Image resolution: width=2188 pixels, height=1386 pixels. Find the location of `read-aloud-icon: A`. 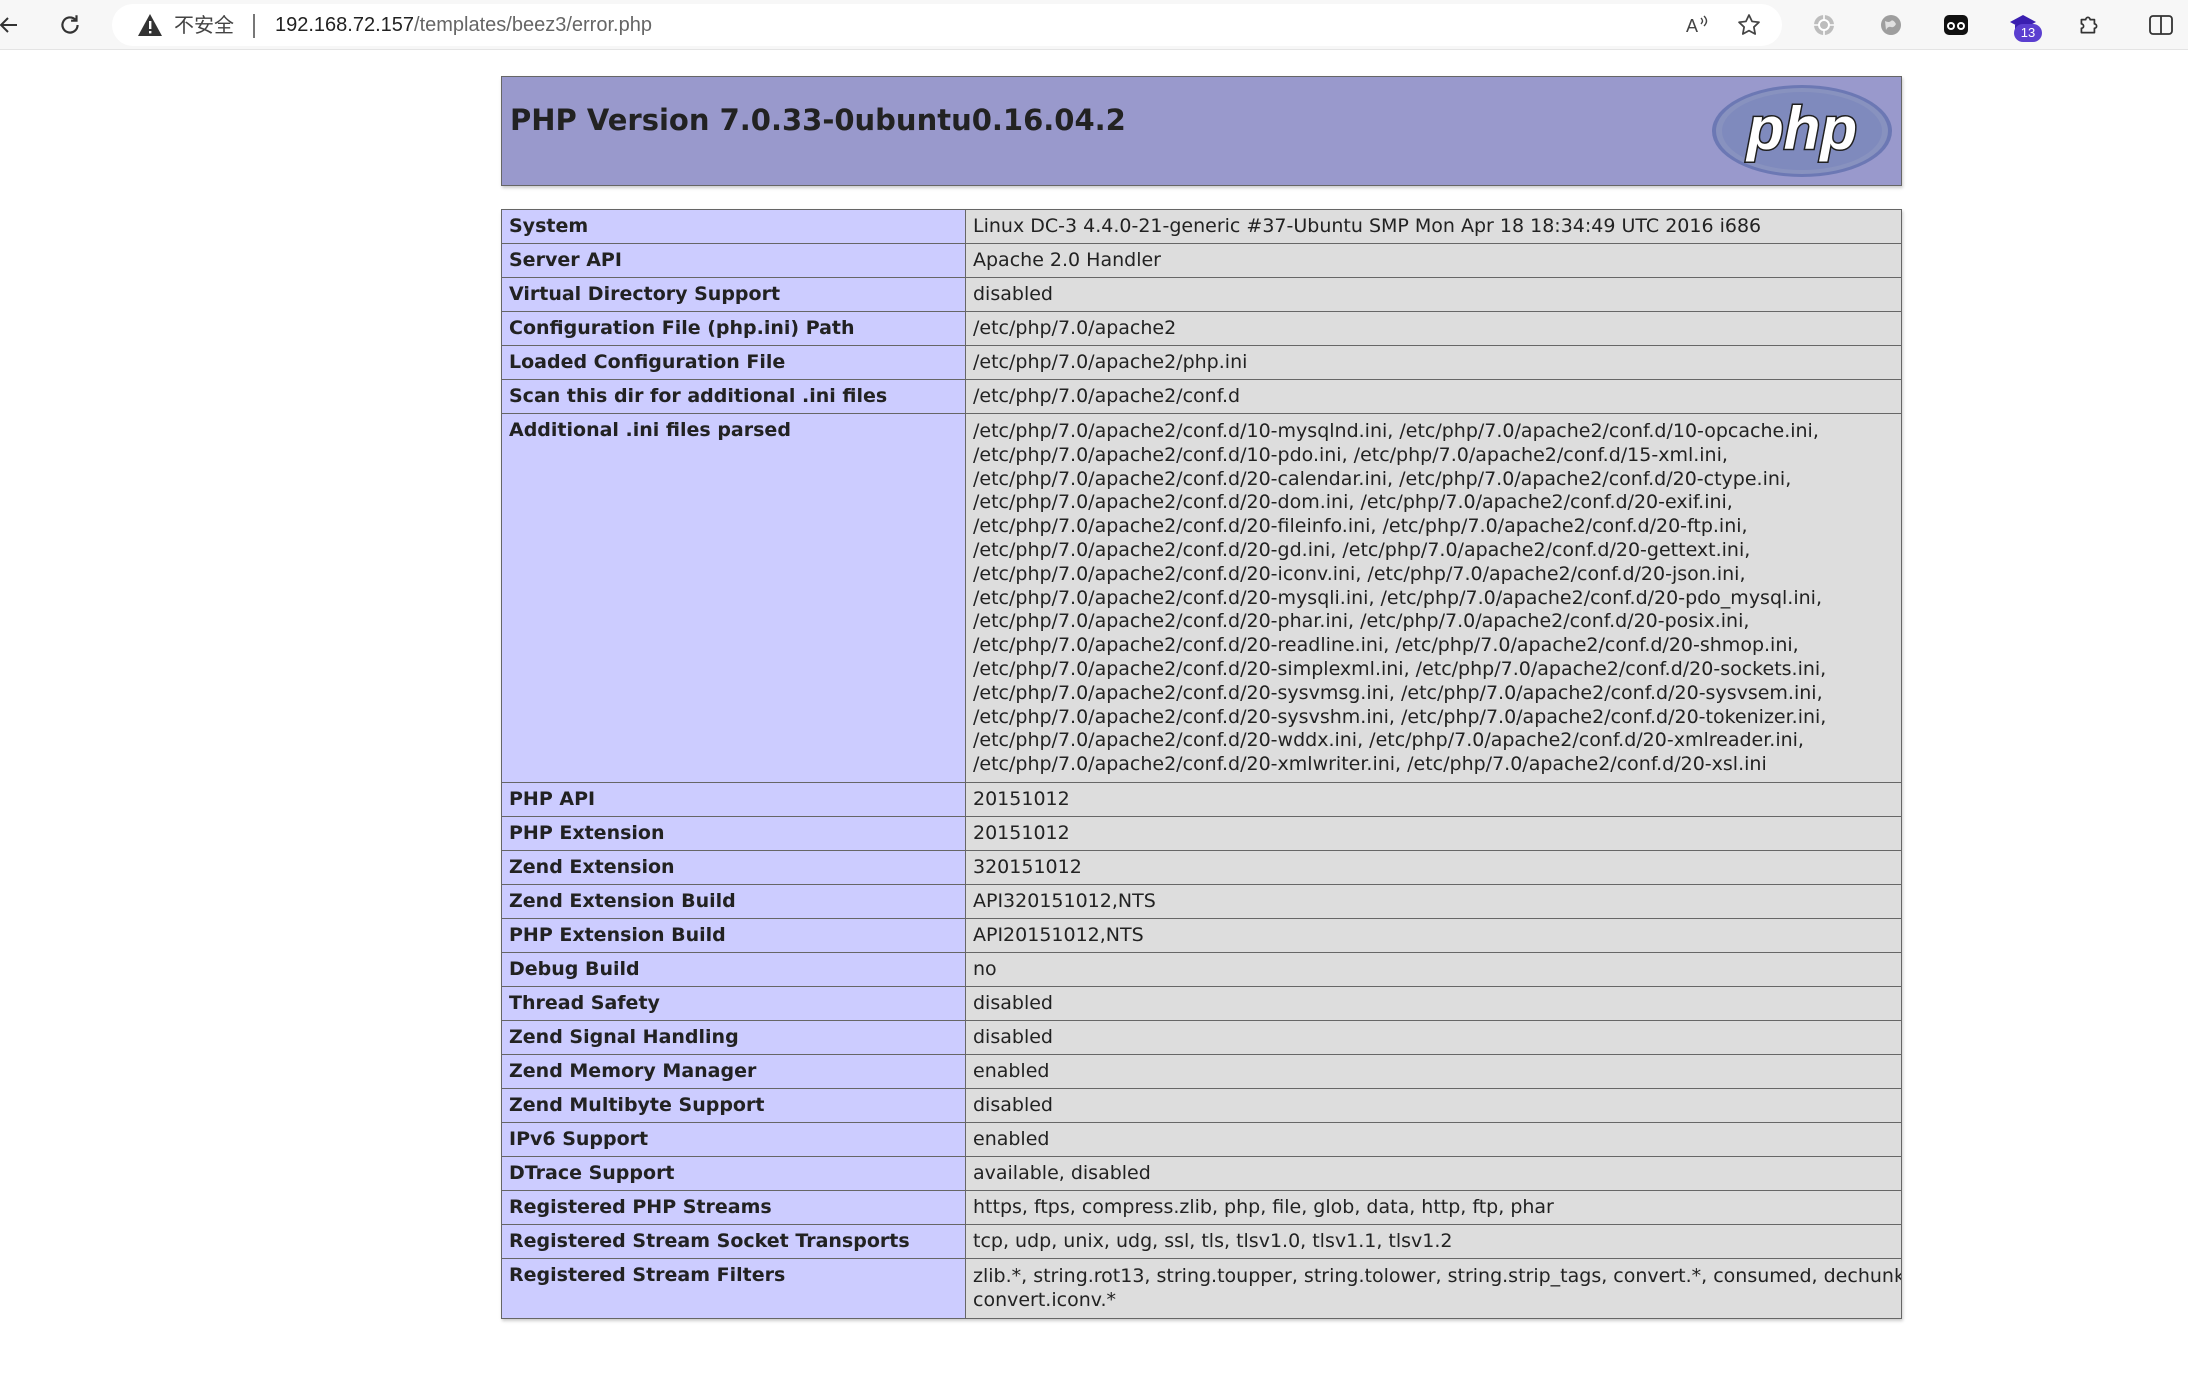

read-aloud-icon: A is located at coordinates (1697, 25).